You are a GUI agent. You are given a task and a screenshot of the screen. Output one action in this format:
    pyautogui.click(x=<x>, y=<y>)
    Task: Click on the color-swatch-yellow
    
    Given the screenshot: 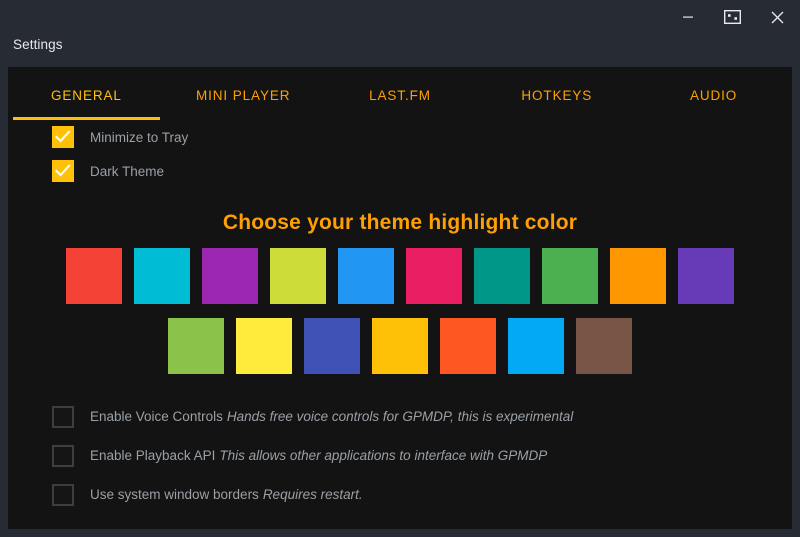 What is the action you would take?
    pyautogui.click(x=264, y=346)
    